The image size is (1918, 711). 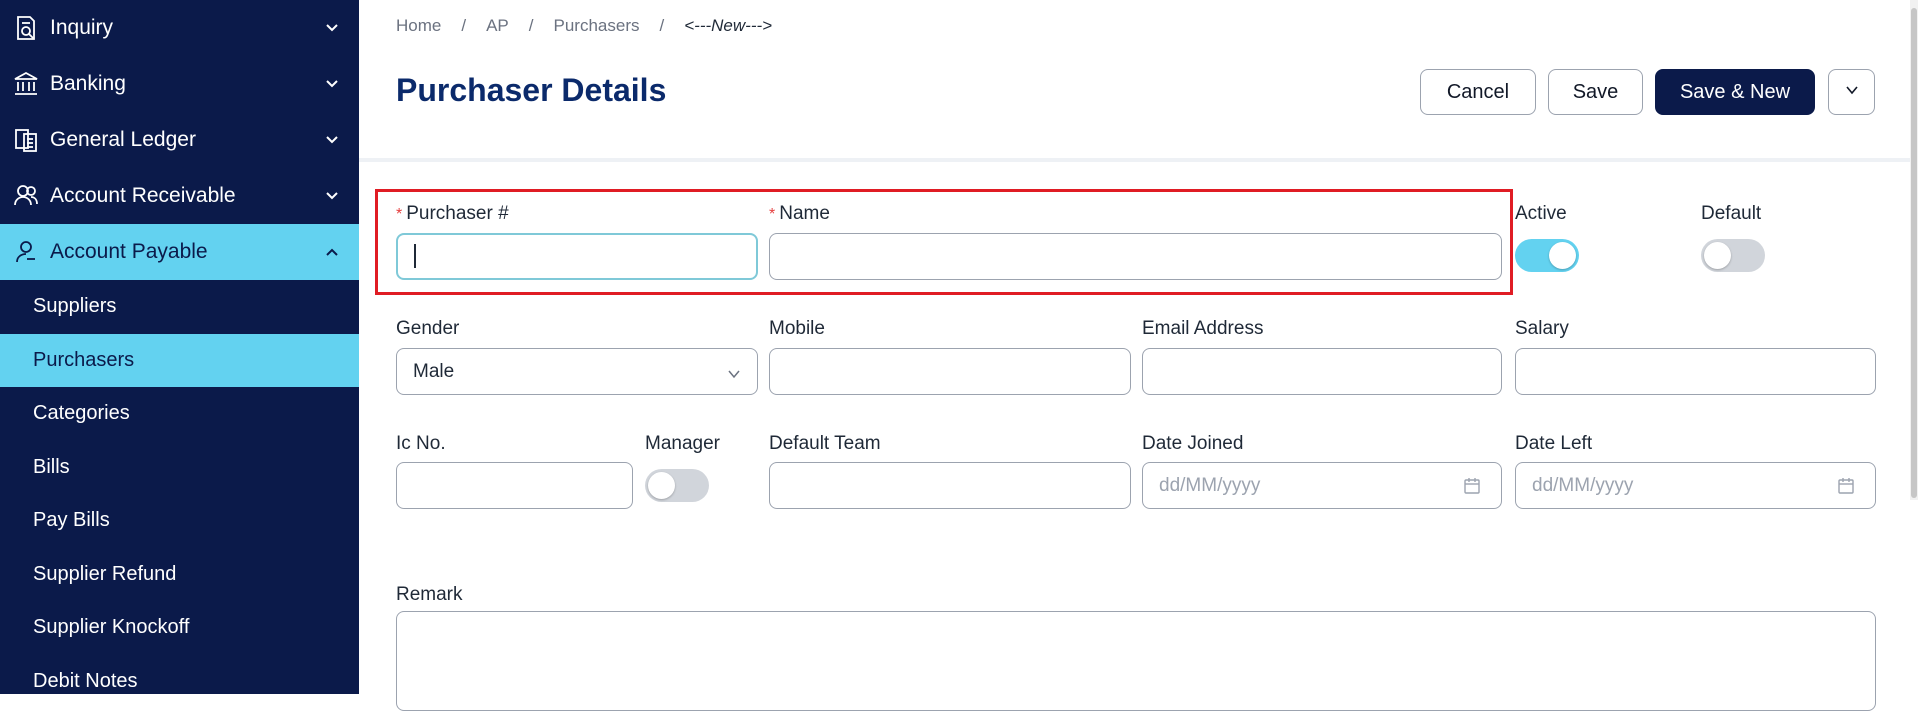 I want to click on sidebar-item-suppliers: Suppliers, so click(x=179, y=307).